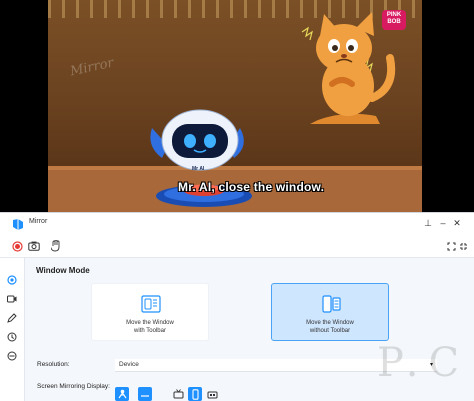 This screenshot has height=401, width=474. I want to click on sidebar, so click(12, 329).